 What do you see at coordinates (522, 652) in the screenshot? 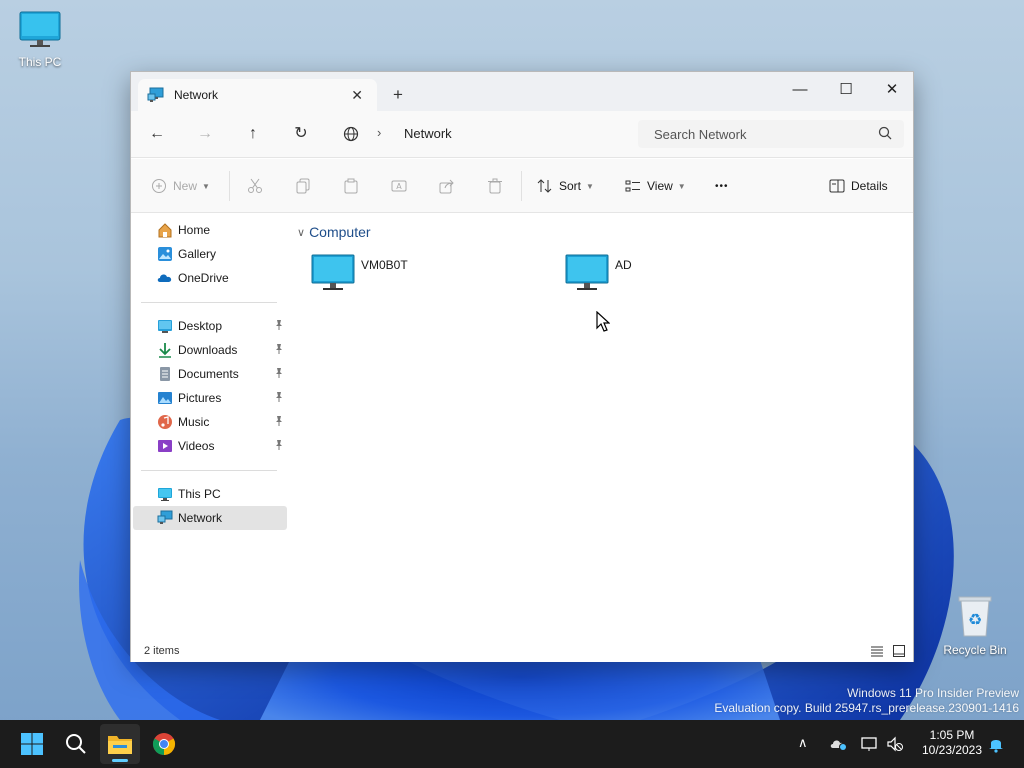
I see `status-bar: 2 items` at bounding box center [522, 652].